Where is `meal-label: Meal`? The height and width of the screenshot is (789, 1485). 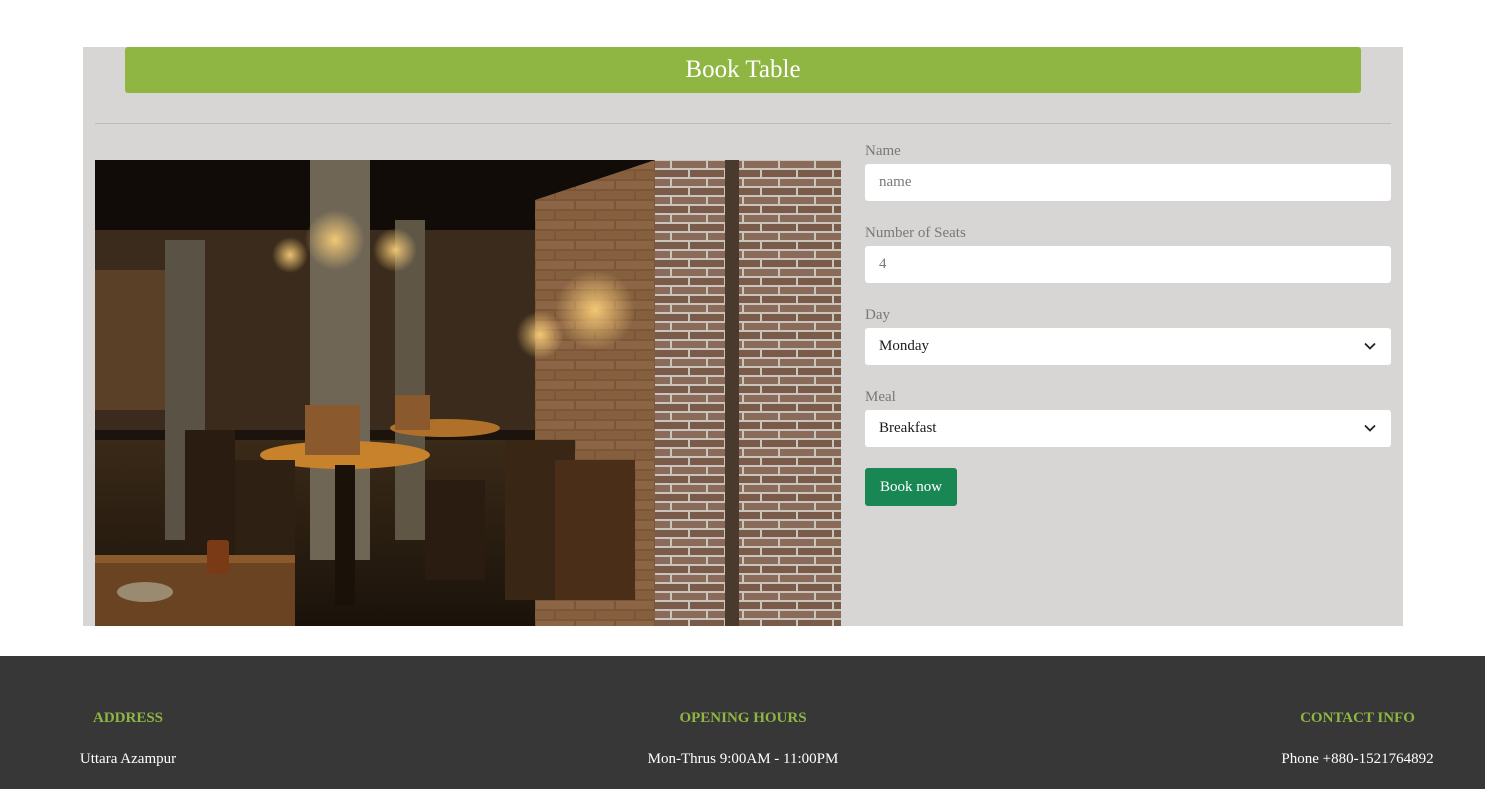 meal-label: Meal is located at coordinates (880, 397).